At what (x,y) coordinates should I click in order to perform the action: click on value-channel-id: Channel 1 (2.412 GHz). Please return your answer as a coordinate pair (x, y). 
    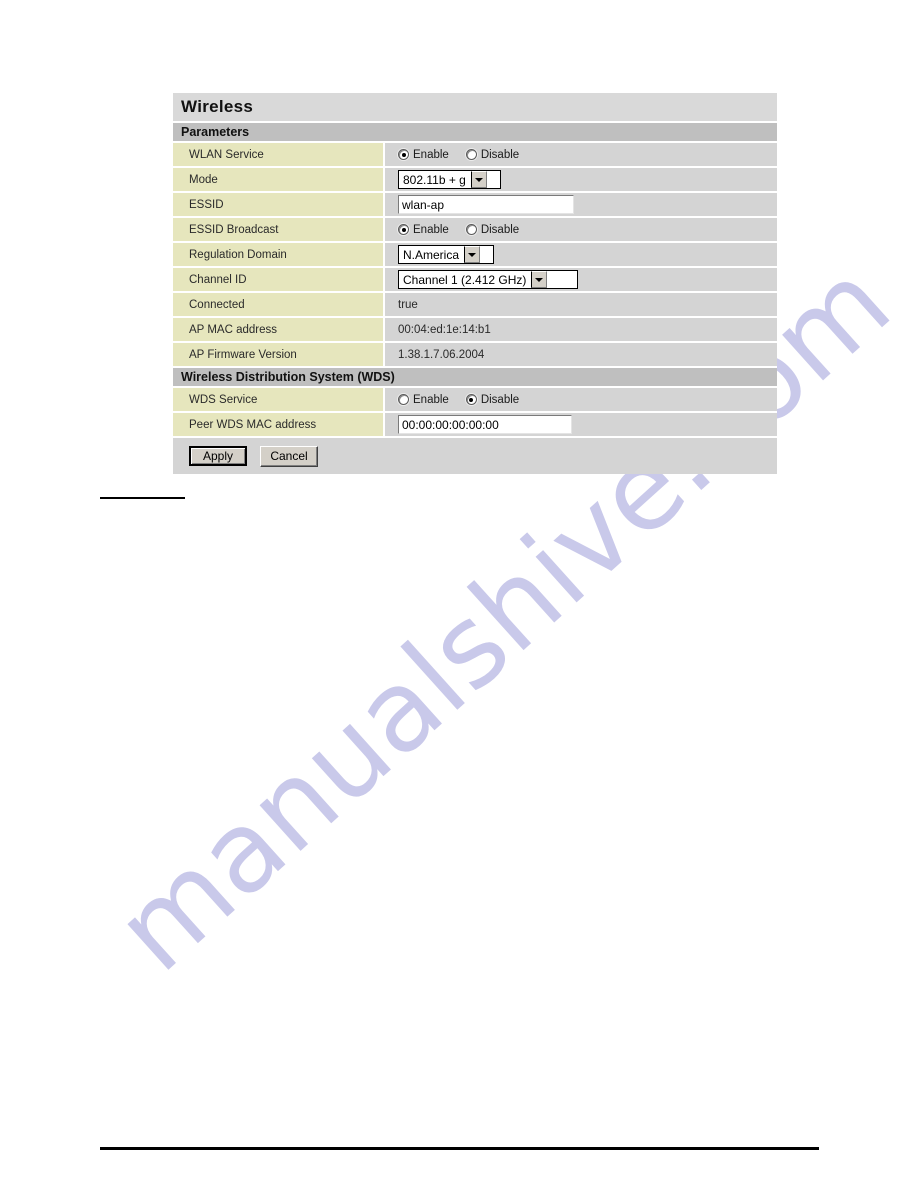
    Looking at the image, I should click on (581, 279).